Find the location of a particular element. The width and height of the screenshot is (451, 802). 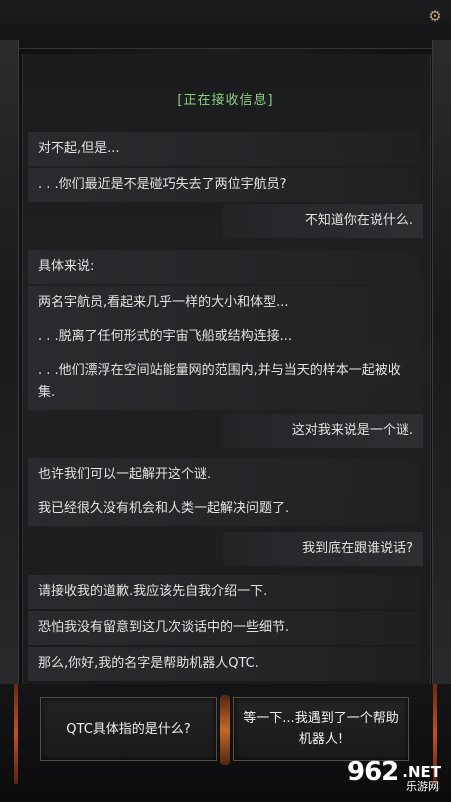

right-frame-edge is located at coordinates (441, 390).